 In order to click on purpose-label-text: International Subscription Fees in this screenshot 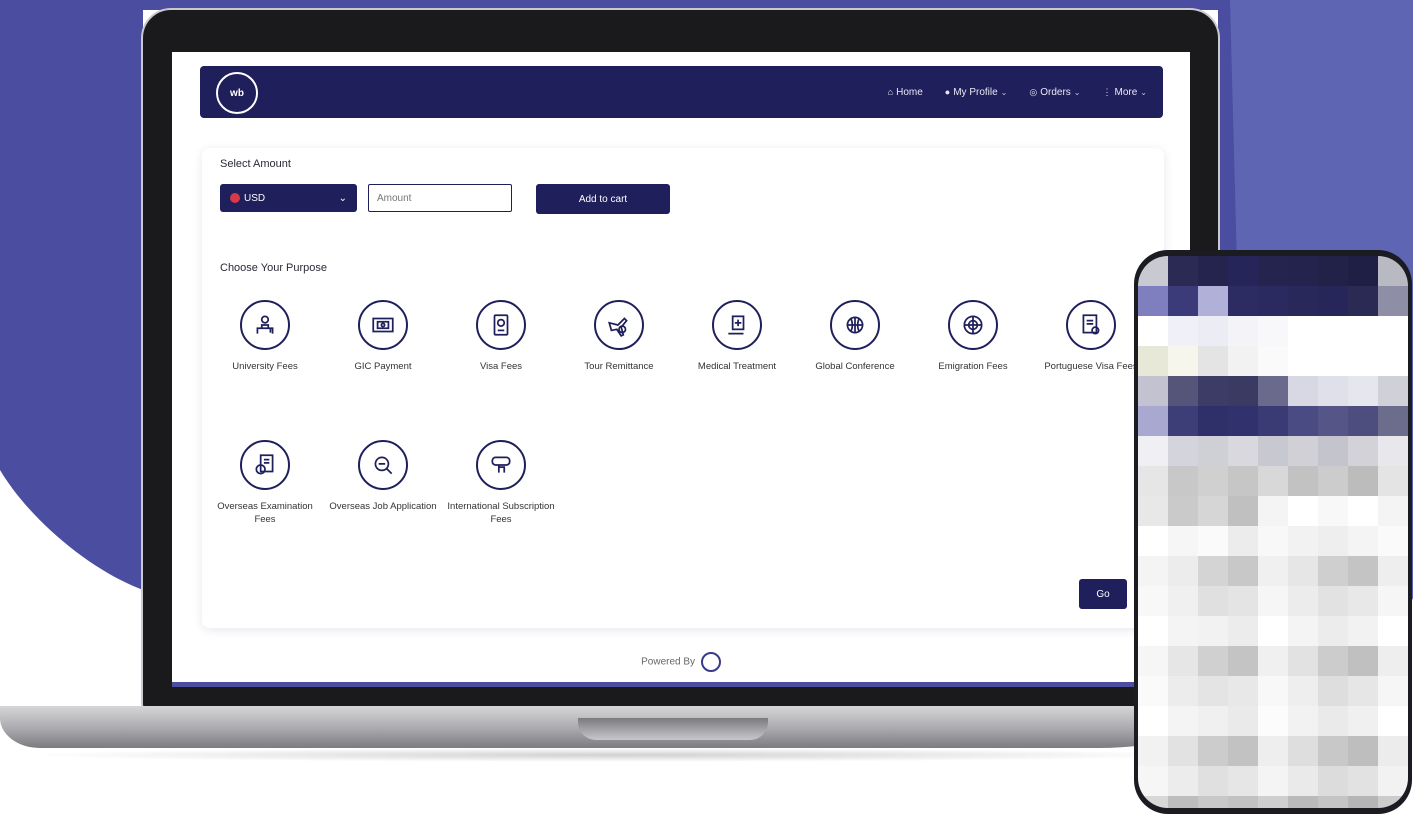, I will do `click(501, 513)`.